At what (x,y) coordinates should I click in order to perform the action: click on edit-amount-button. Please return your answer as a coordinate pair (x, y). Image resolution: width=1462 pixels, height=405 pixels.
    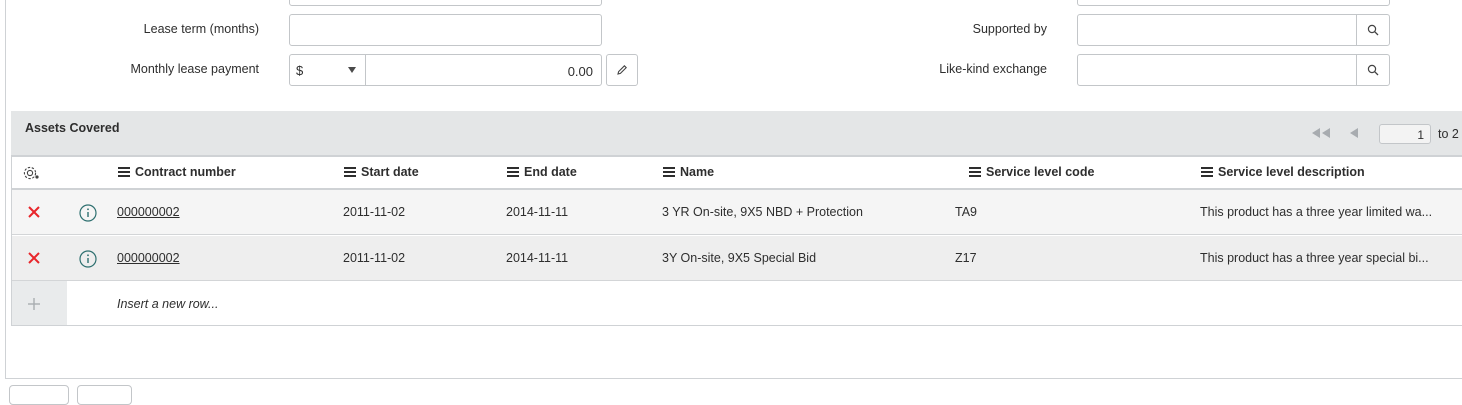
    Looking at the image, I should click on (622, 70).